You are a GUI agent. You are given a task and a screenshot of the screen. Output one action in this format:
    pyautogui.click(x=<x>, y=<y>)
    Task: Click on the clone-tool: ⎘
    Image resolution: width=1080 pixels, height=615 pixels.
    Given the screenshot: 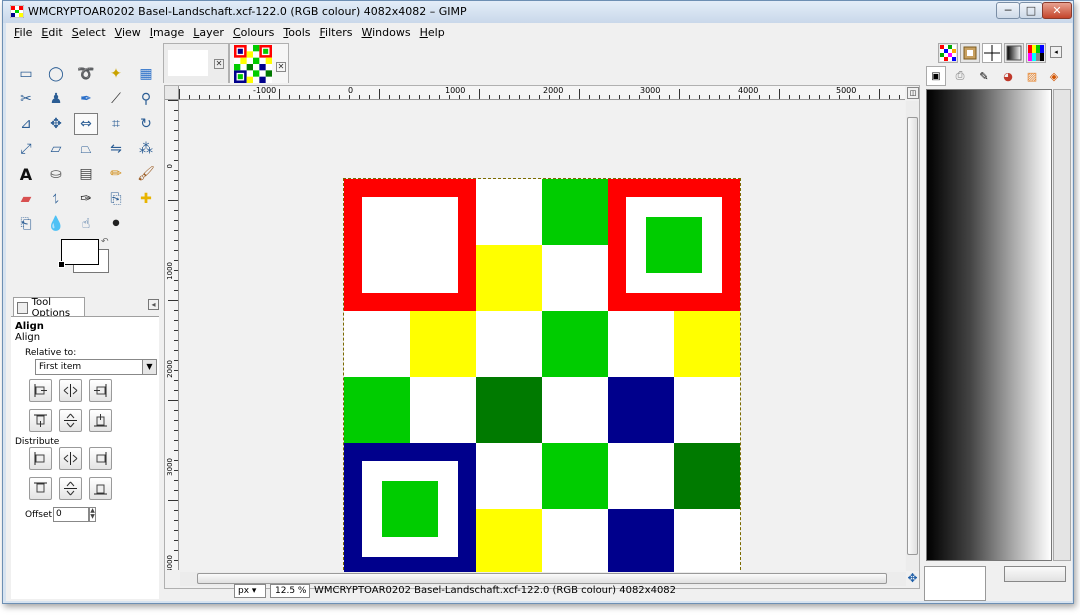 What is the action you would take?
    pyautogui.click(x=116, y=199)
    